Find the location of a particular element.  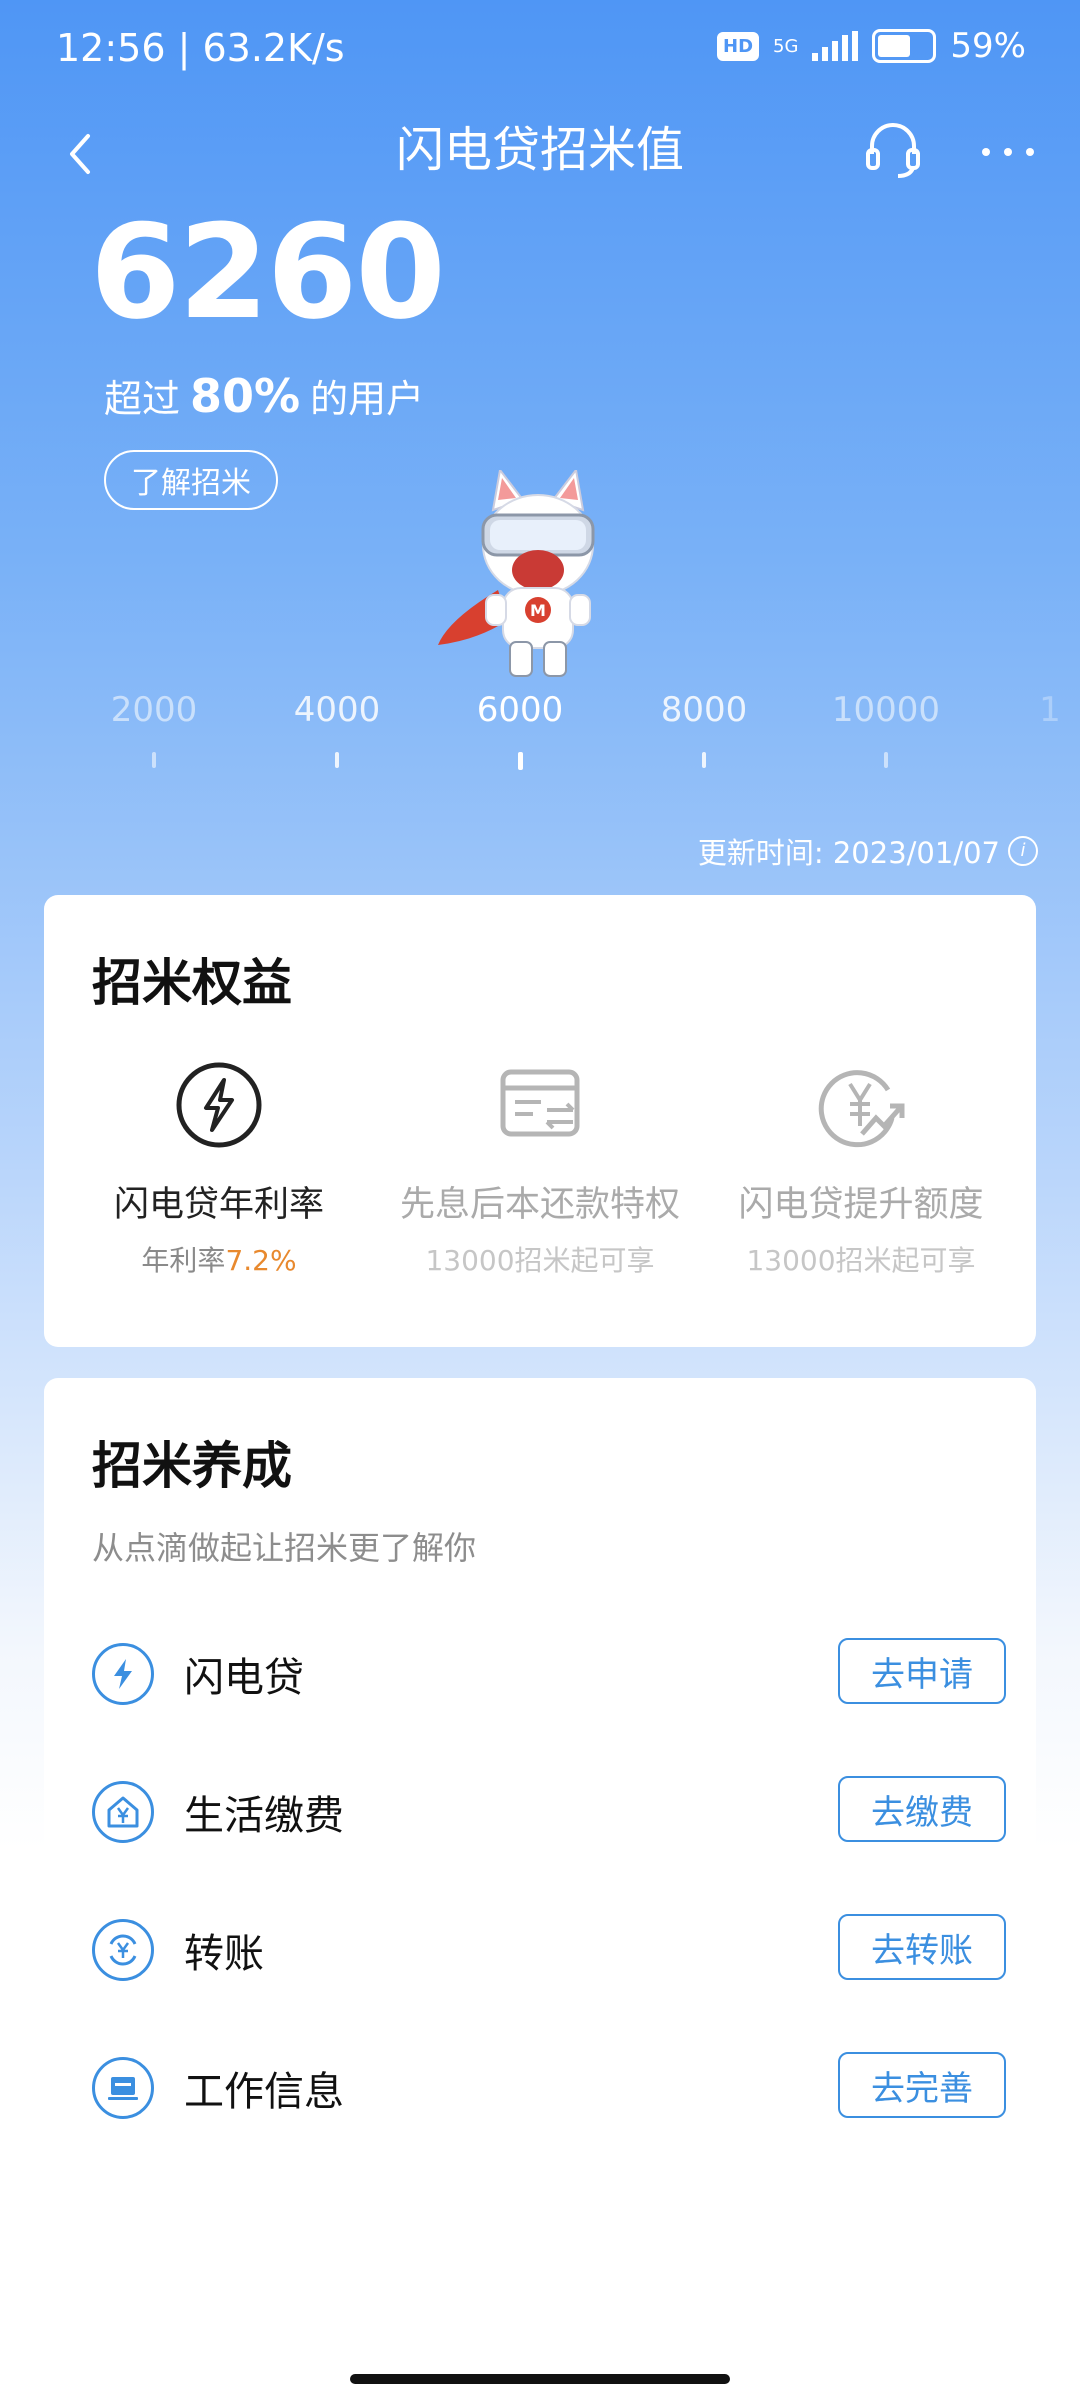

headset-icon is located at coordinates (893, 150).